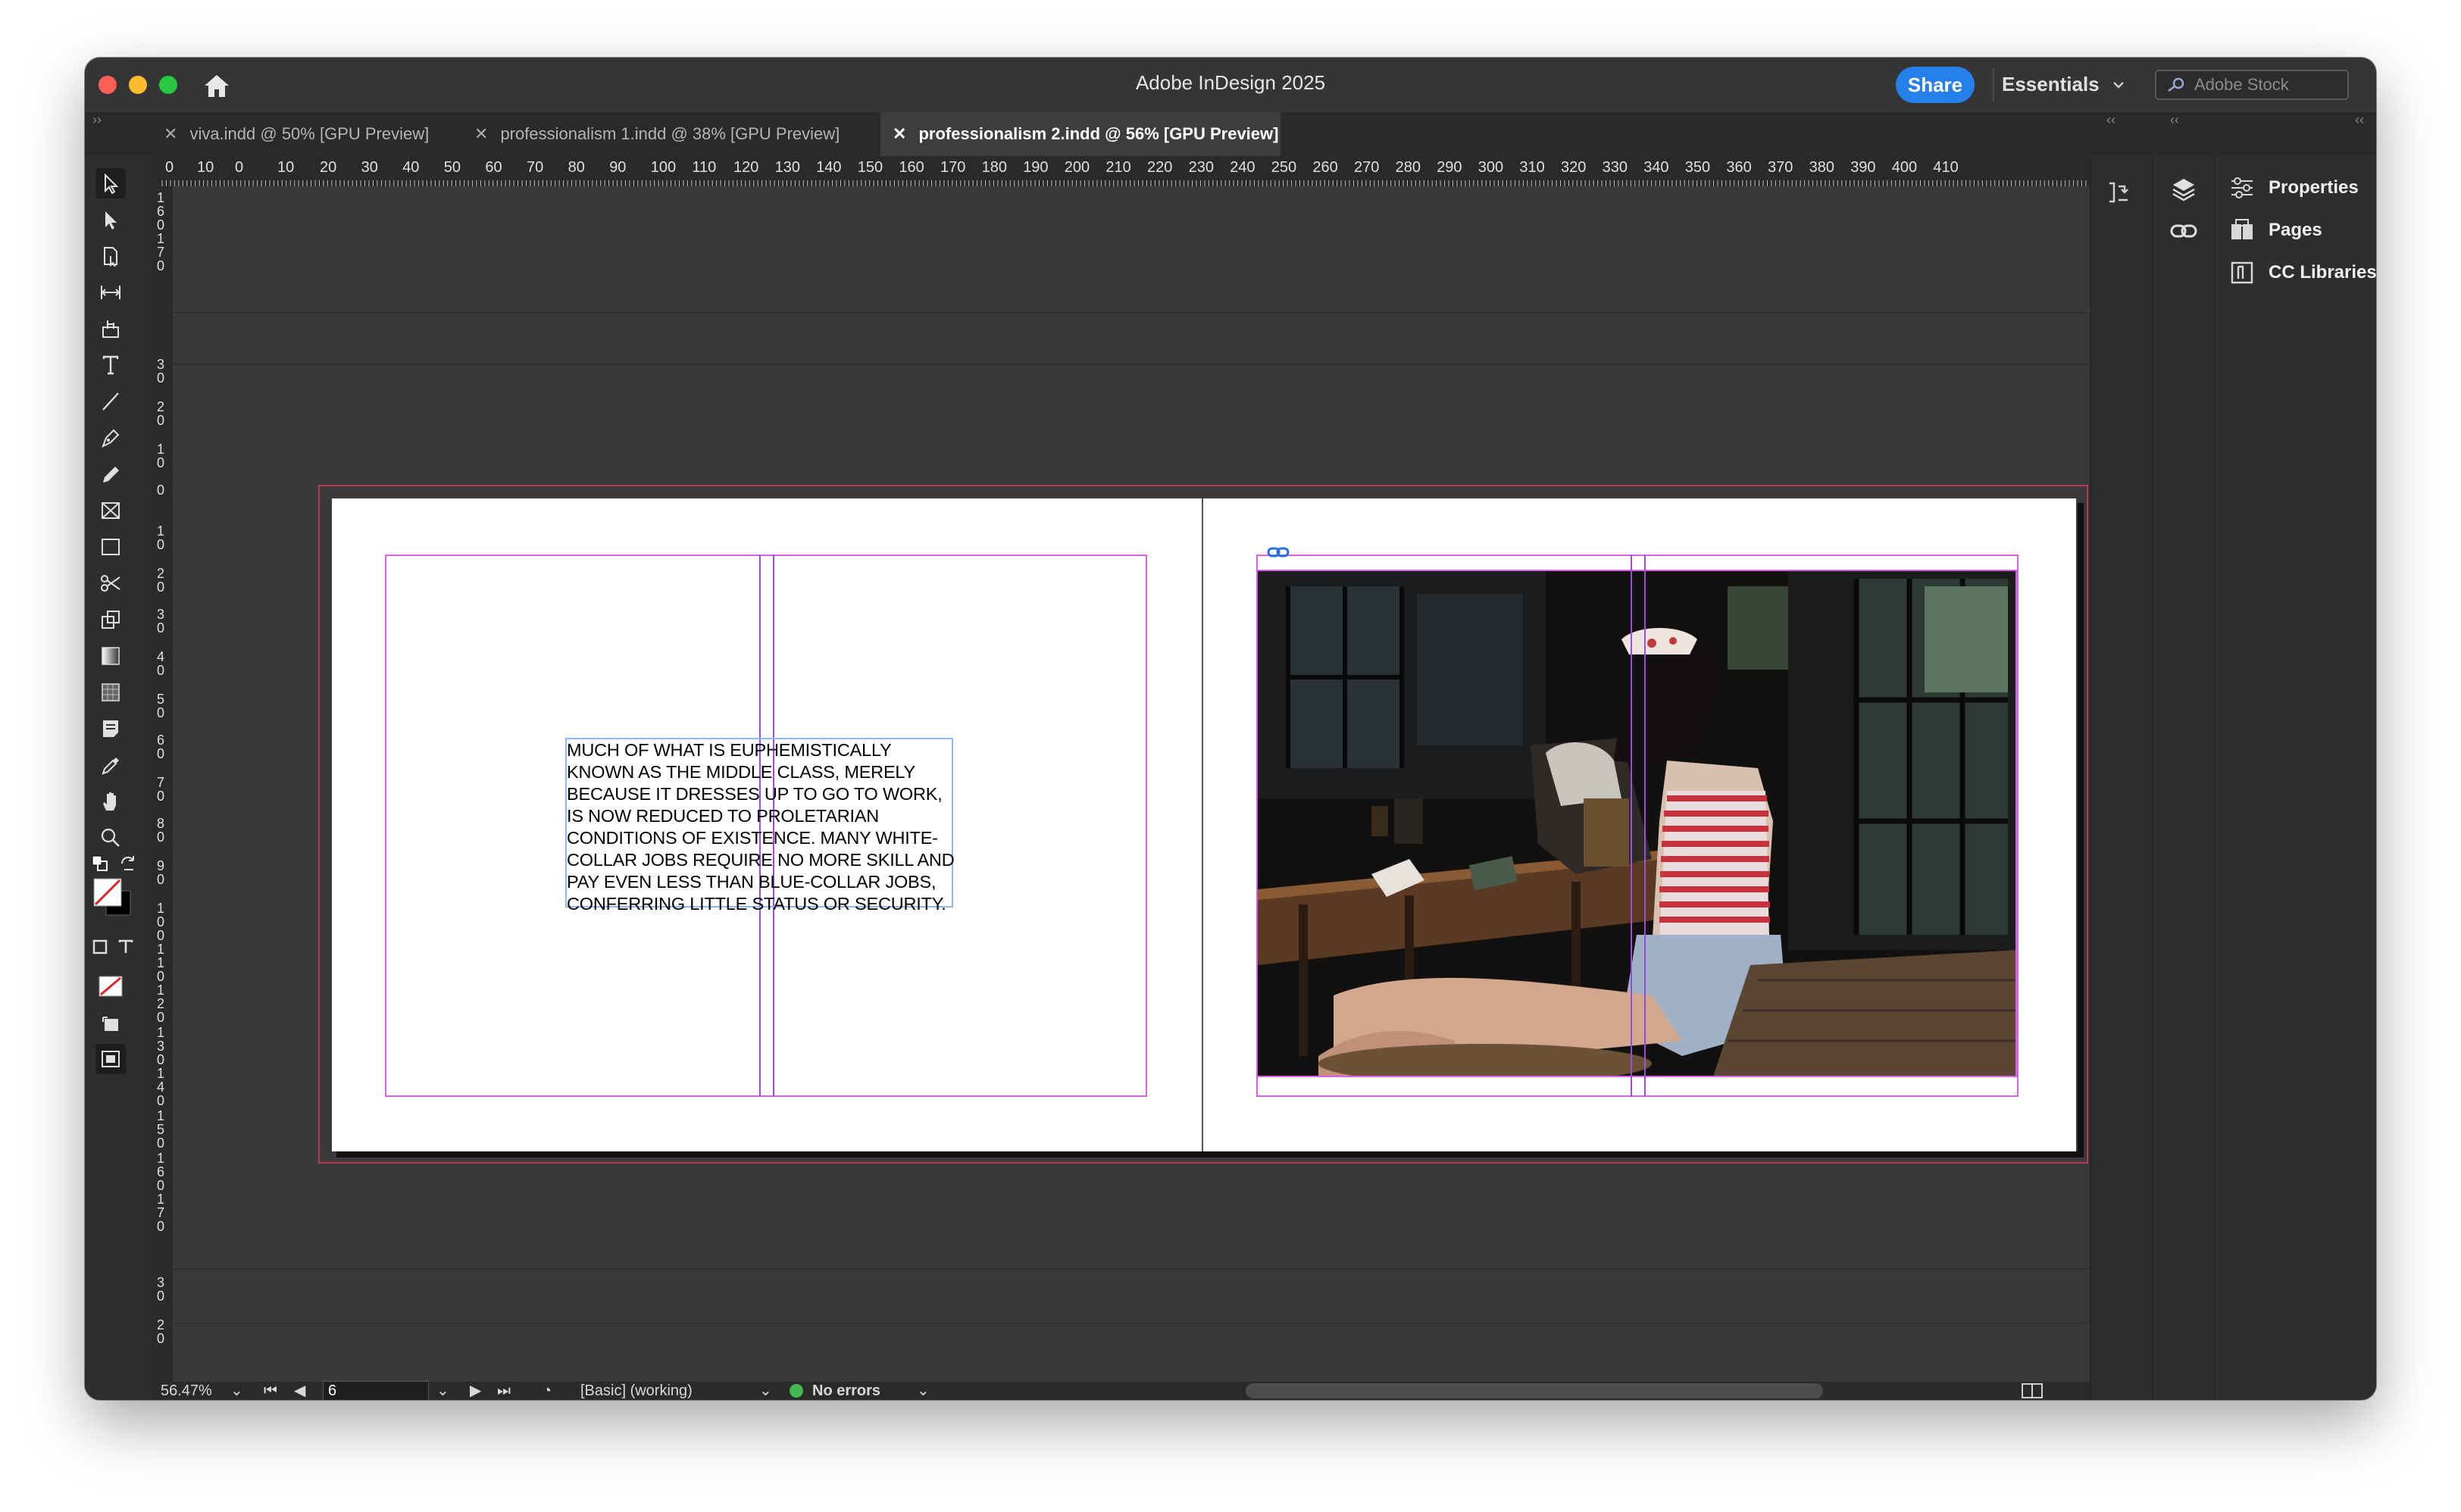 The image size is (2461, 1512). Describe the element at coordinates (111, 401) in the screenshot. I see `line-tool-icon` at that location.